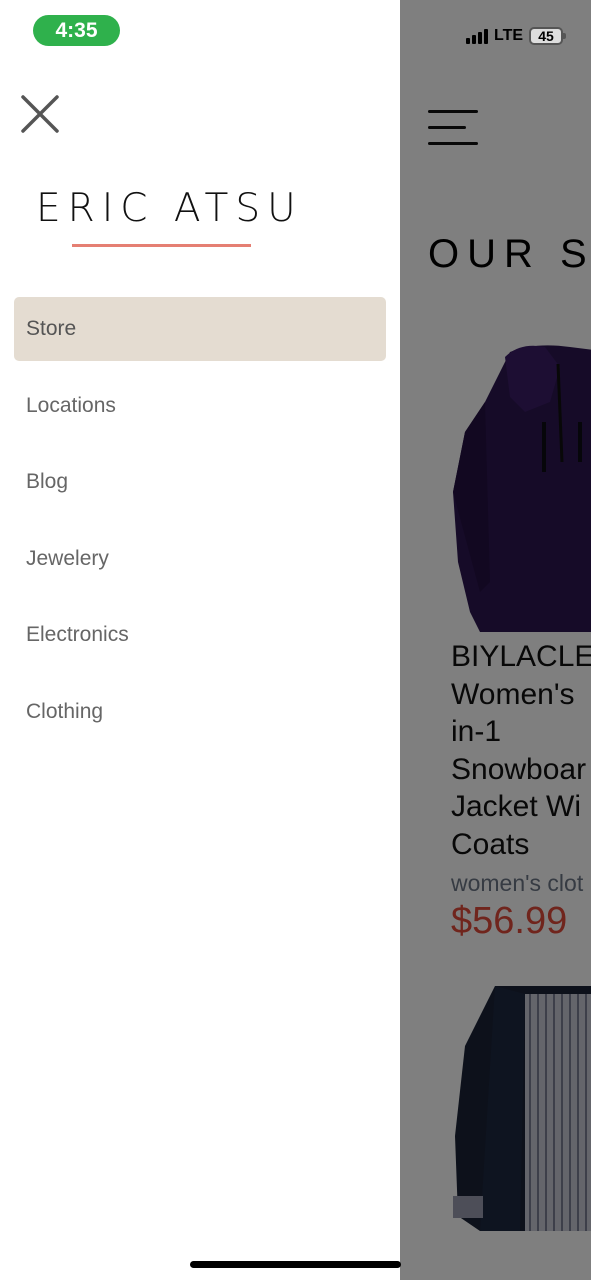 The image size is (591, 1280). I want to click on home-indicator, so click(295, 1264).